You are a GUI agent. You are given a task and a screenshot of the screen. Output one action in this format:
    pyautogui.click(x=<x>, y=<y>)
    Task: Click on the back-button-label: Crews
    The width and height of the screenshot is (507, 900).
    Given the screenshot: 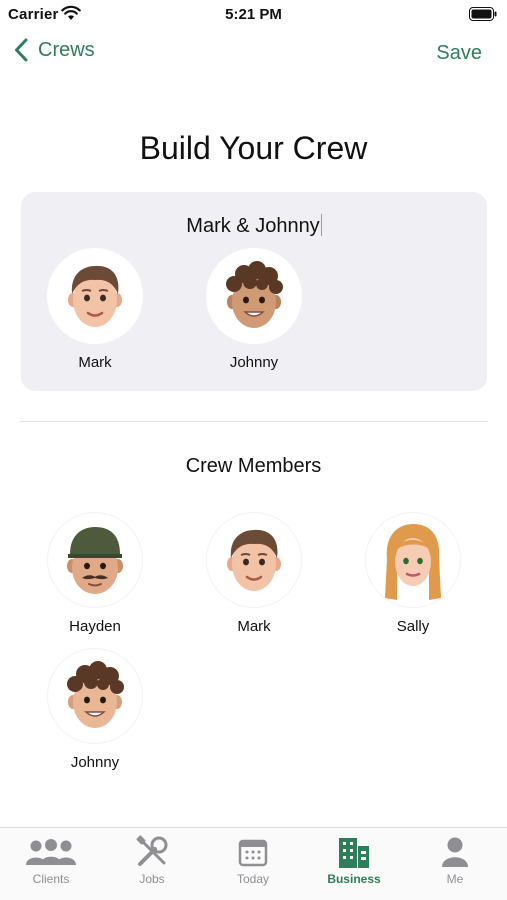 What is the action you would take?
    pyautogui.click(x=66, y=49)
    